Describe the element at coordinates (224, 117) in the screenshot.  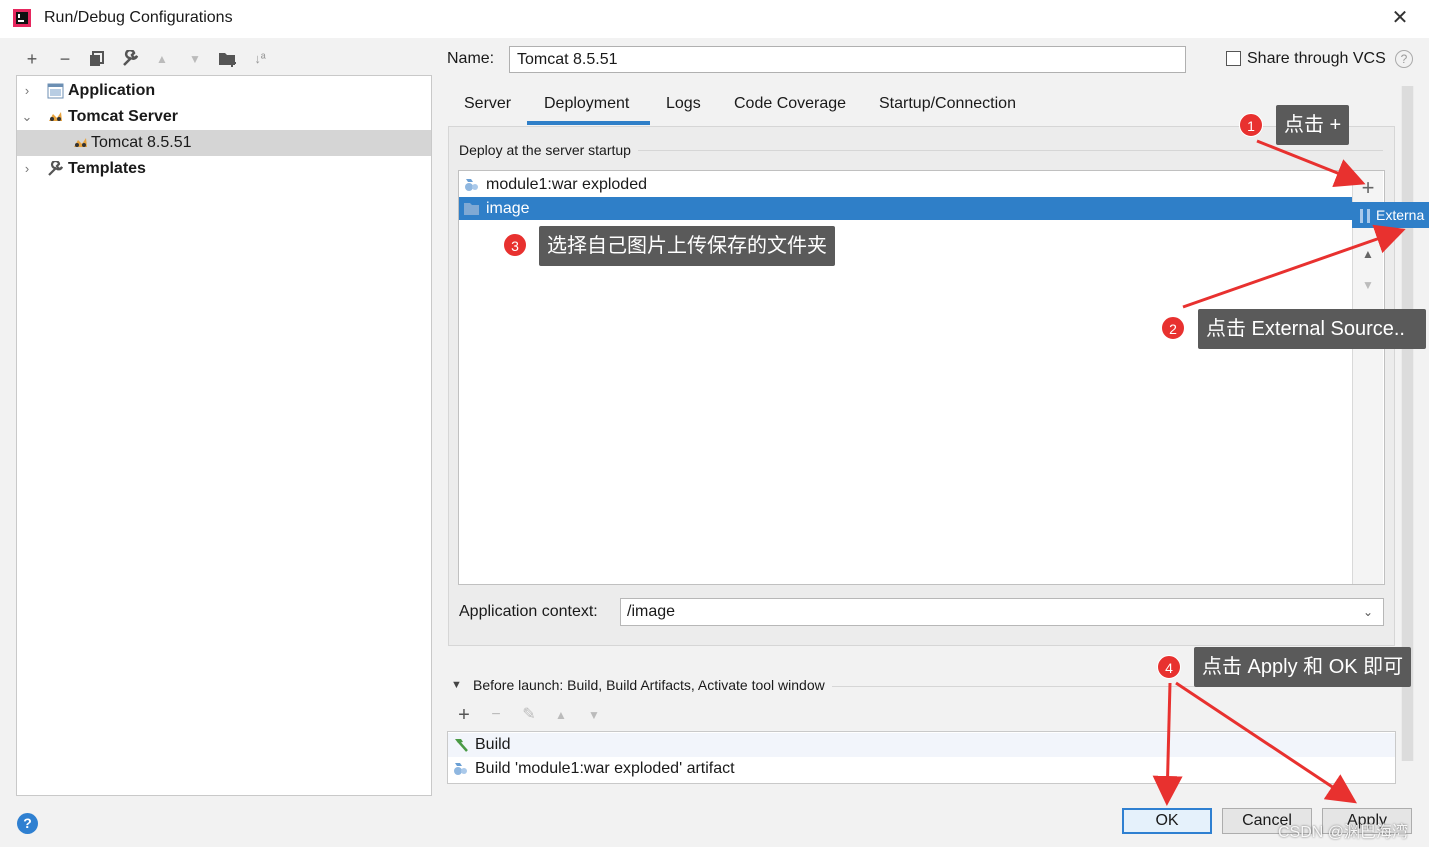
I see `tree-item-tomcat-server: ⌄ Tomcat Server` at that location.